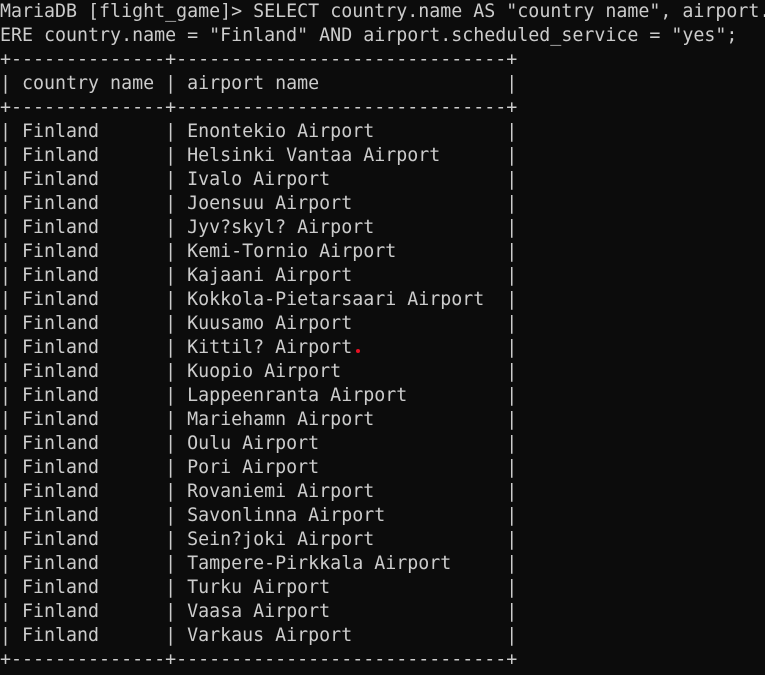  I want to click on table-row: | Finland | Kajaani Airport |, so click(259, 275).